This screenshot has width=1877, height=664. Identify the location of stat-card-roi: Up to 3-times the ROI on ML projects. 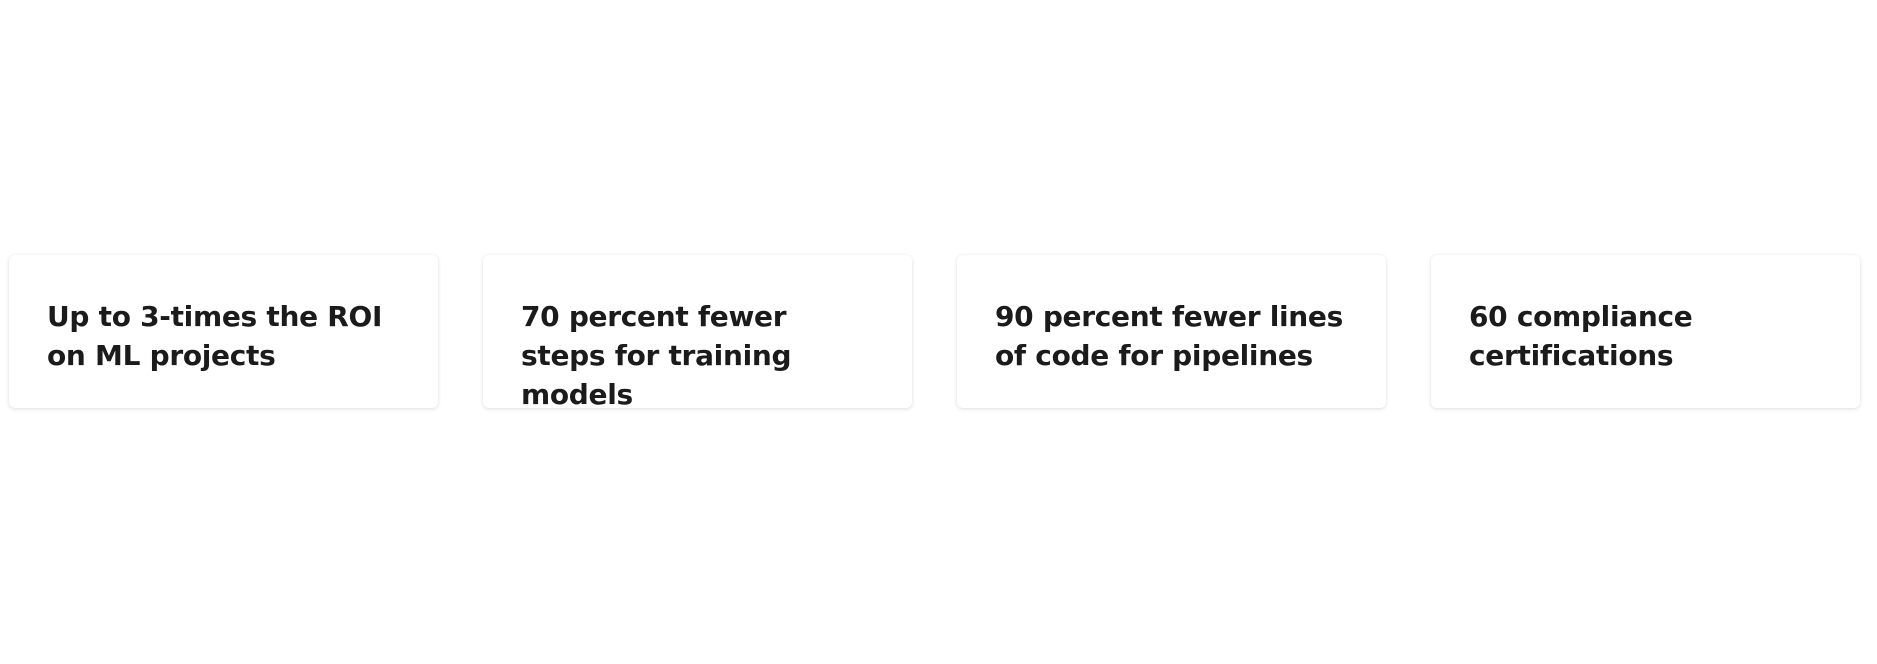
(223, 331).